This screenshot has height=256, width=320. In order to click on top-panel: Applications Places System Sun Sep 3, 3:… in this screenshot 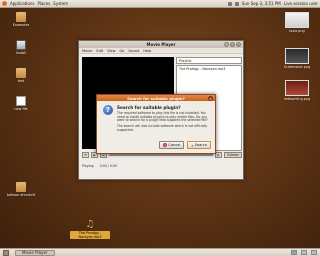, I will do `click(160, 4)`.